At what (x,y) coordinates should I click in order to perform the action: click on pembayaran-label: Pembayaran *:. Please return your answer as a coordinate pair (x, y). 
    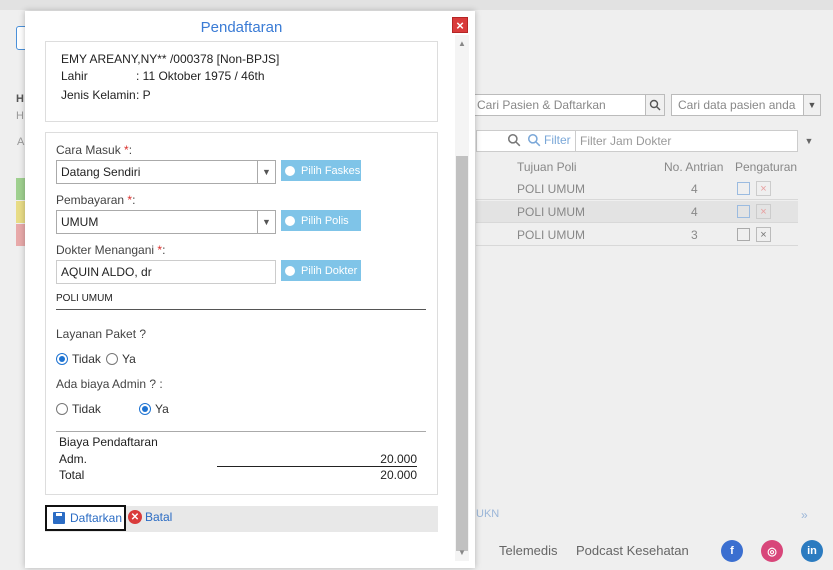
    Looking at the image, I should click on (96, 200).